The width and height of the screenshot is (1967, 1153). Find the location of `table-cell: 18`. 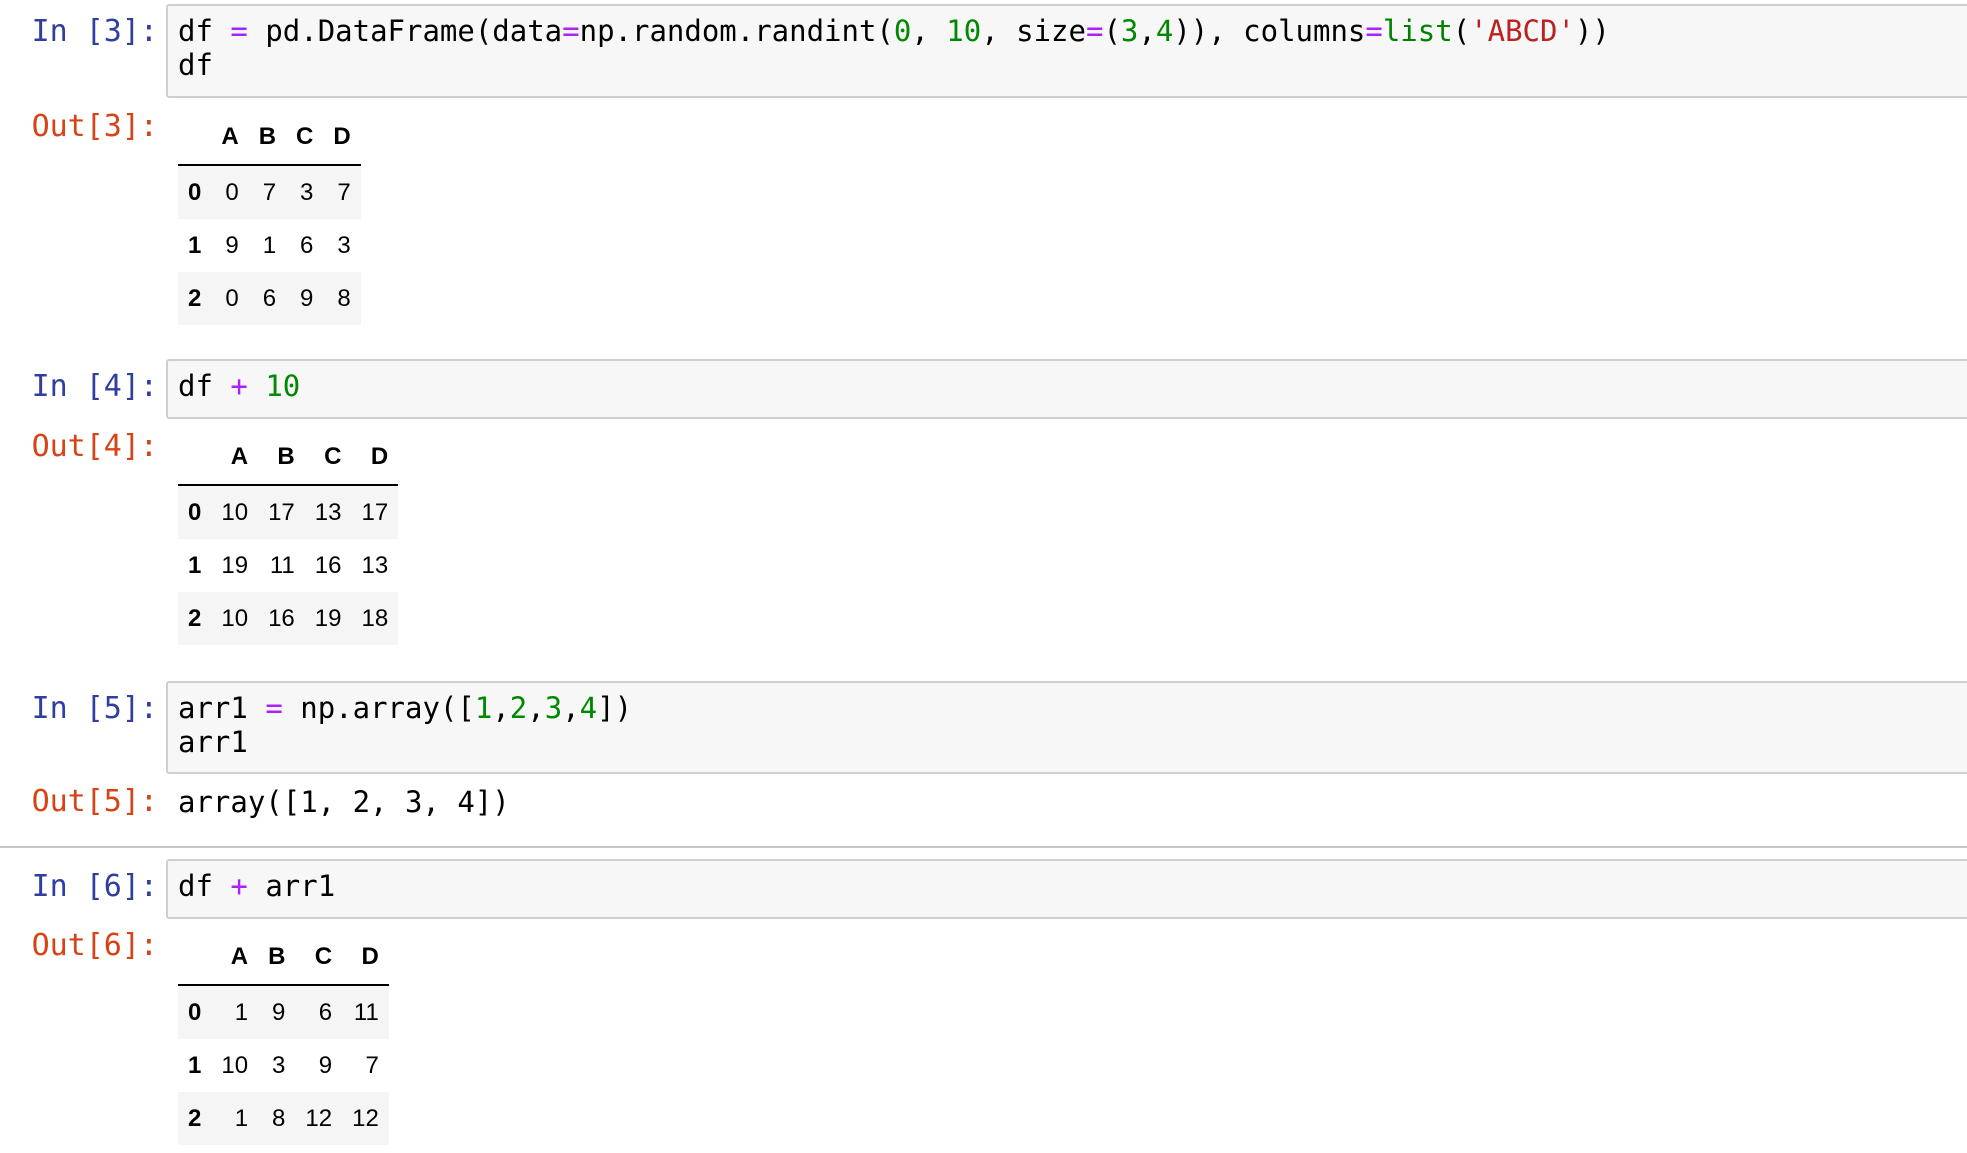

table-cell: 18 is located at coordinates (375, 618).